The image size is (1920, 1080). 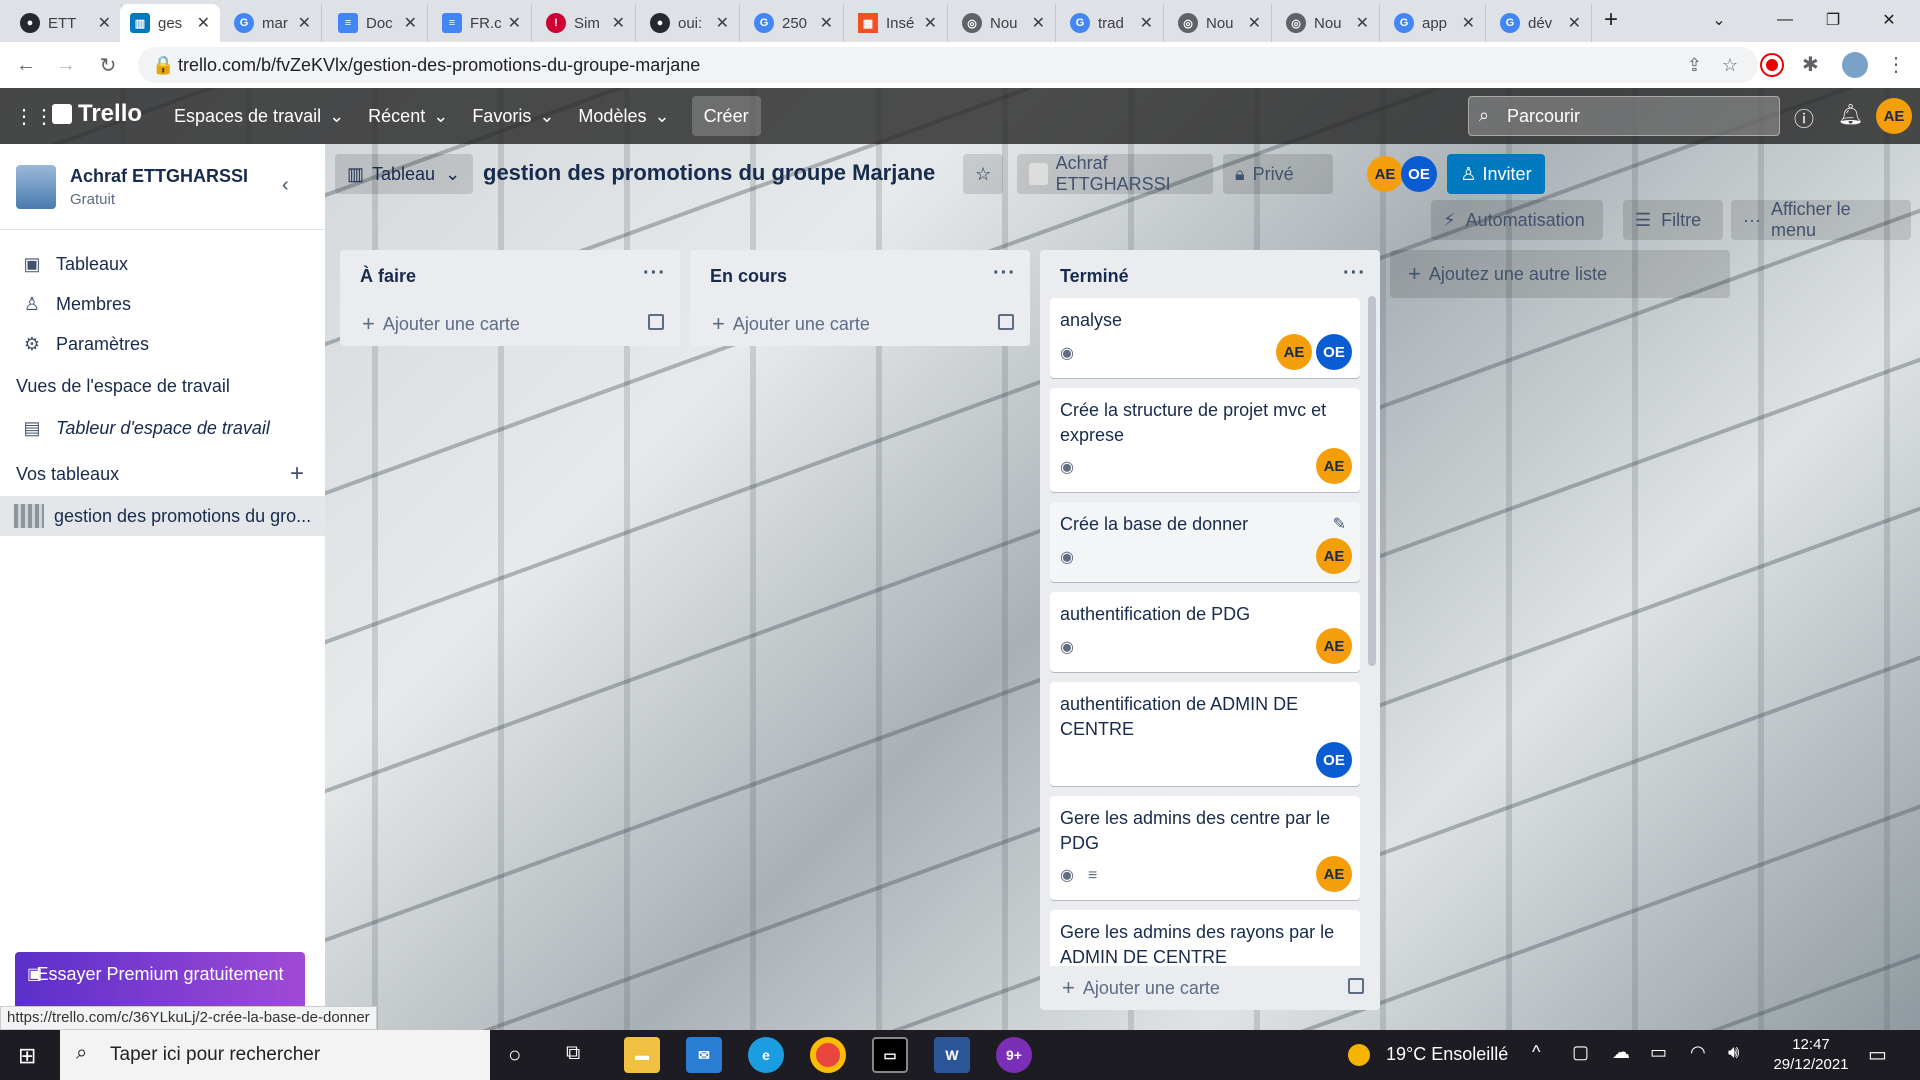 I want to click on card-hovered: Crée la base de donner ✎ ◉ AE, so click(x=1205, y=542).